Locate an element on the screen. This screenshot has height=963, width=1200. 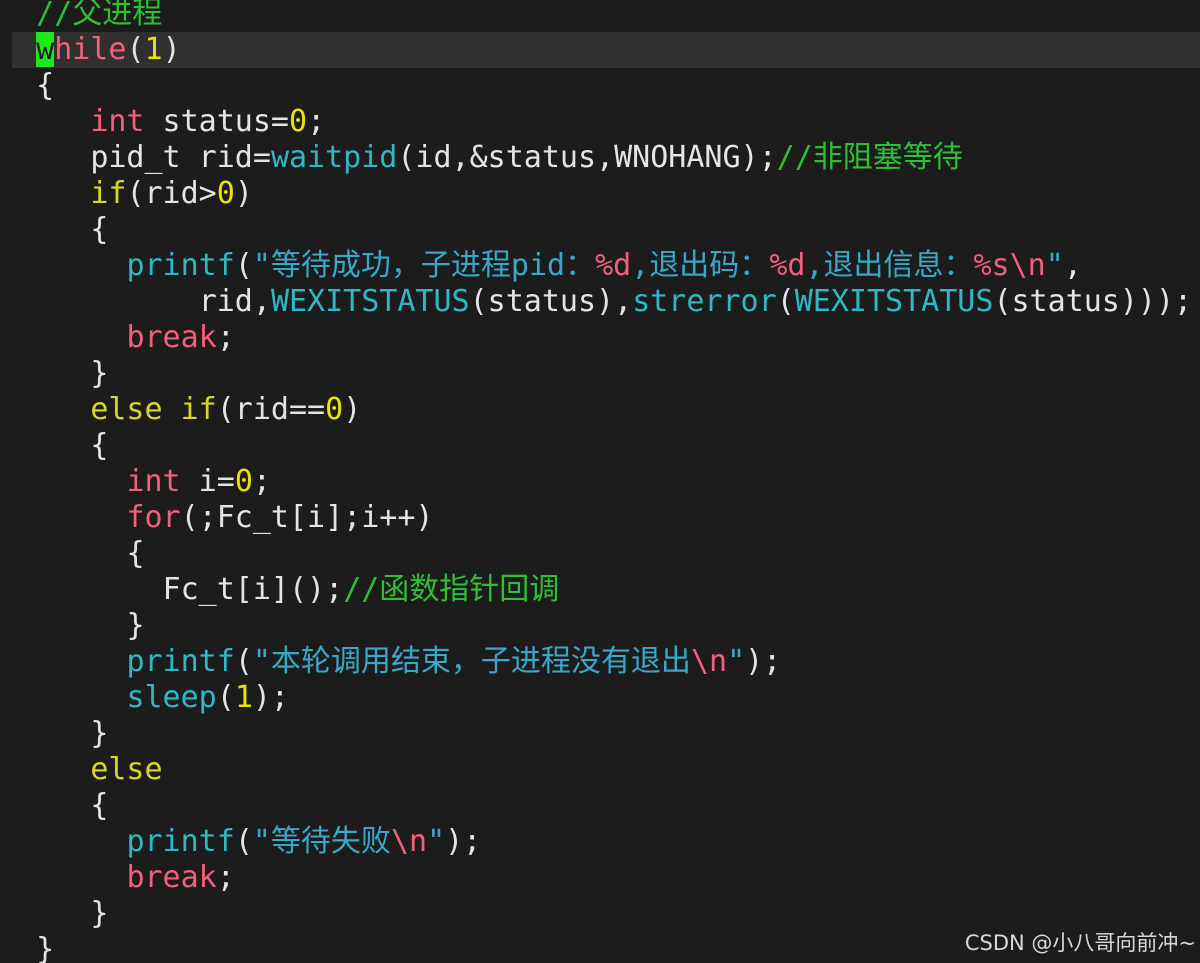
code-line: printf("本轮调用结束，子进程没有退出\n"); is located at coordinates (390, 662).